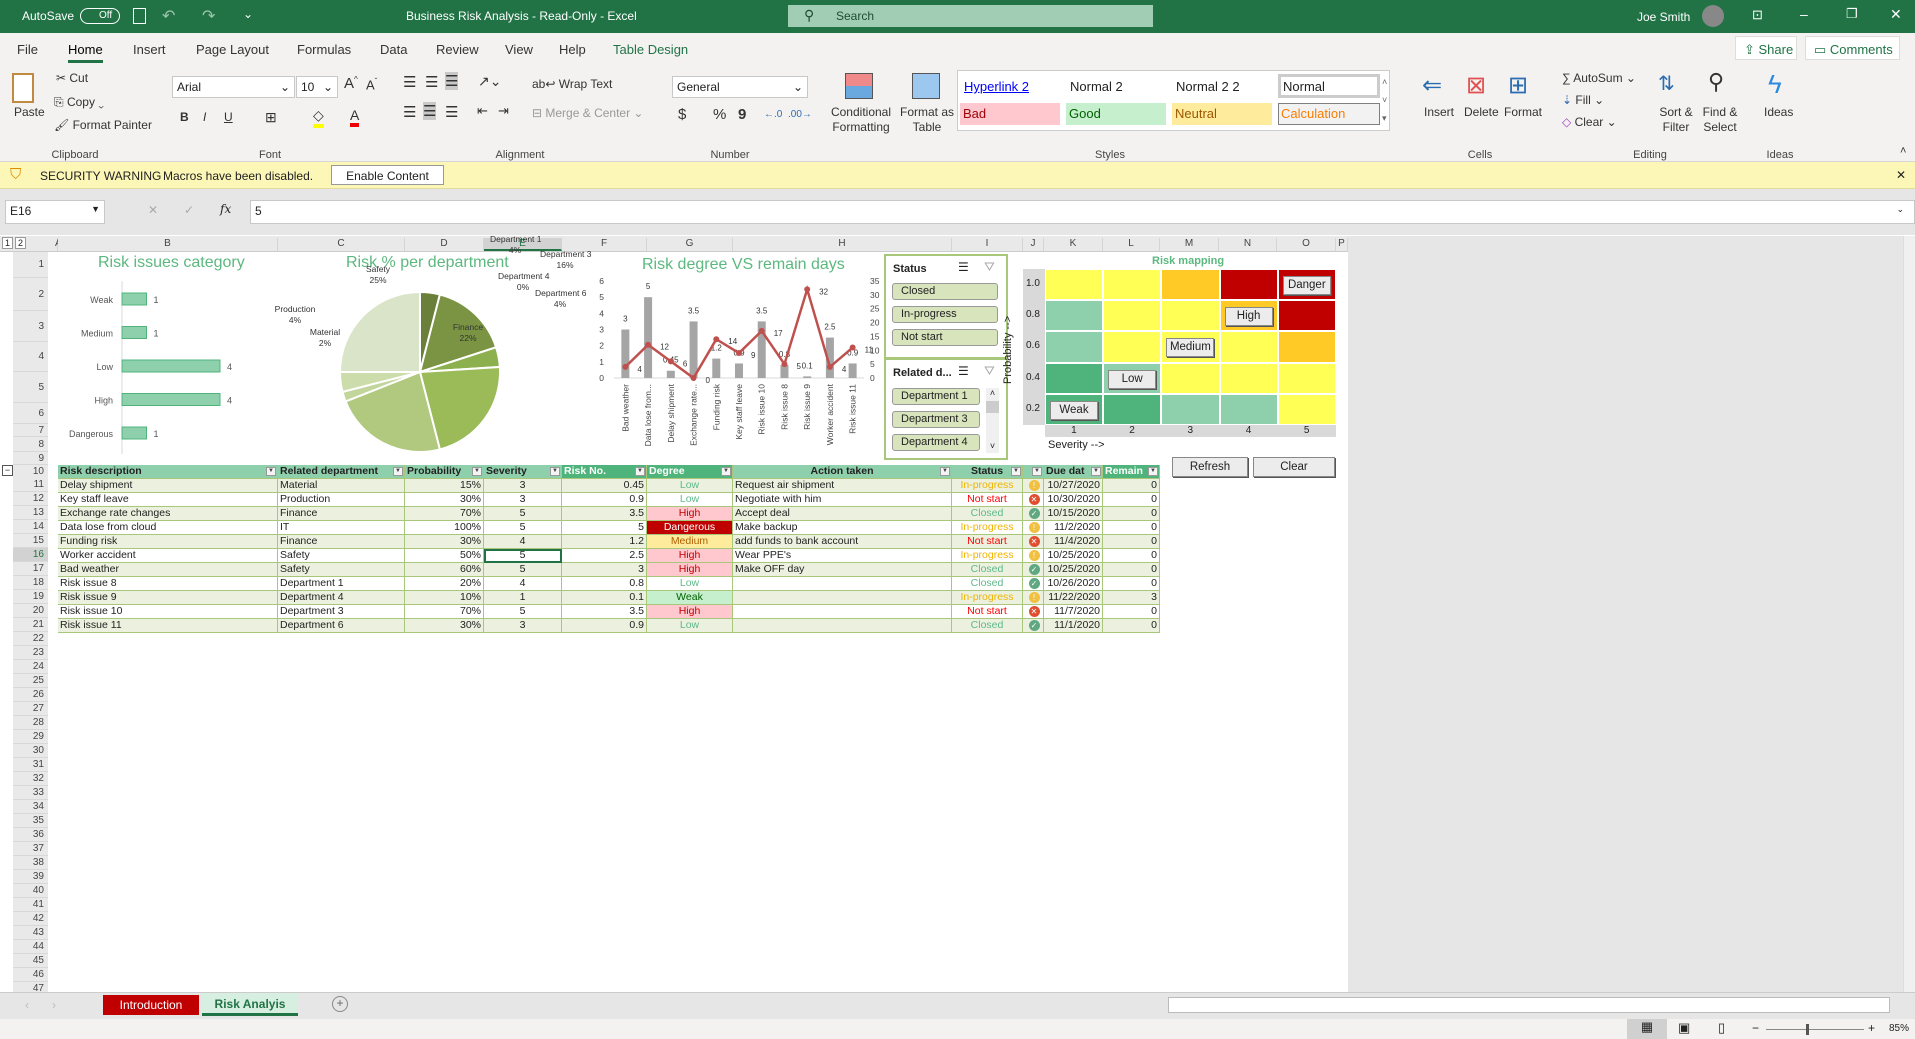  Describe the element at coordinates (1778, 112) in the screenshot. I see `ideas-button: Ideas` at that location.